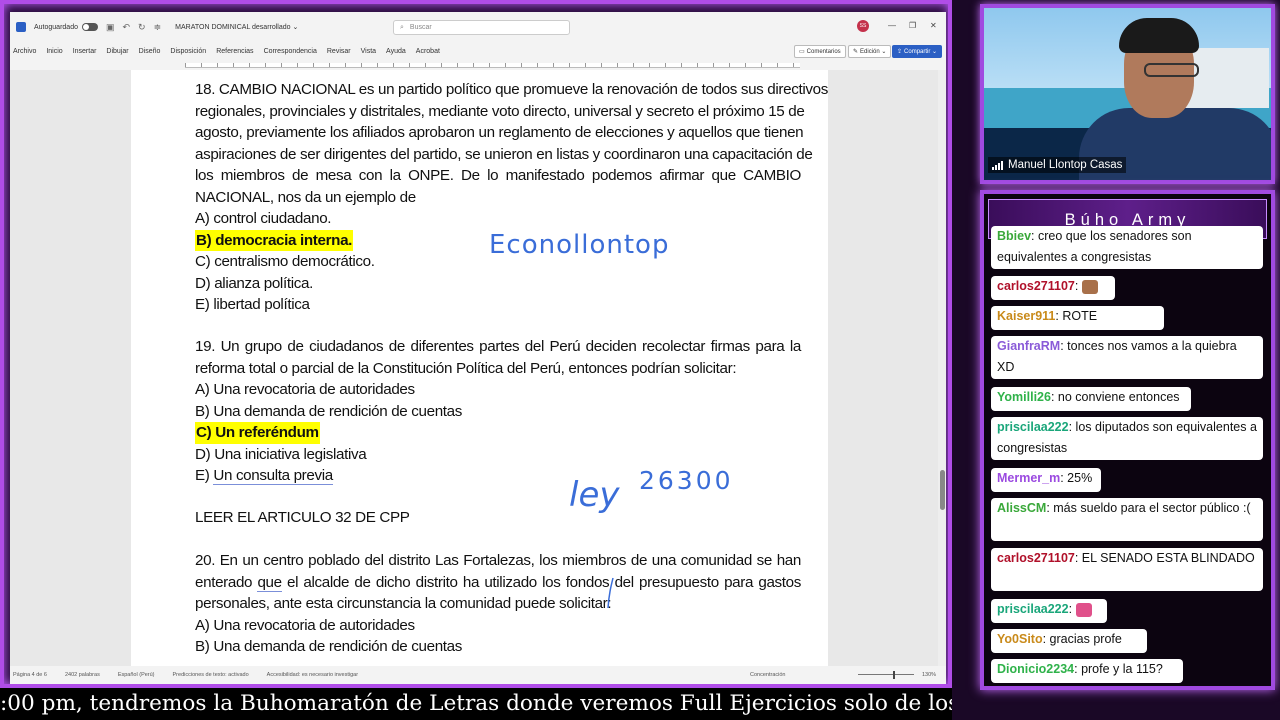  Describe the element at coordinates (1036, 669) in the screenshot. I see `chat-username: Dionicio2234` at that location.